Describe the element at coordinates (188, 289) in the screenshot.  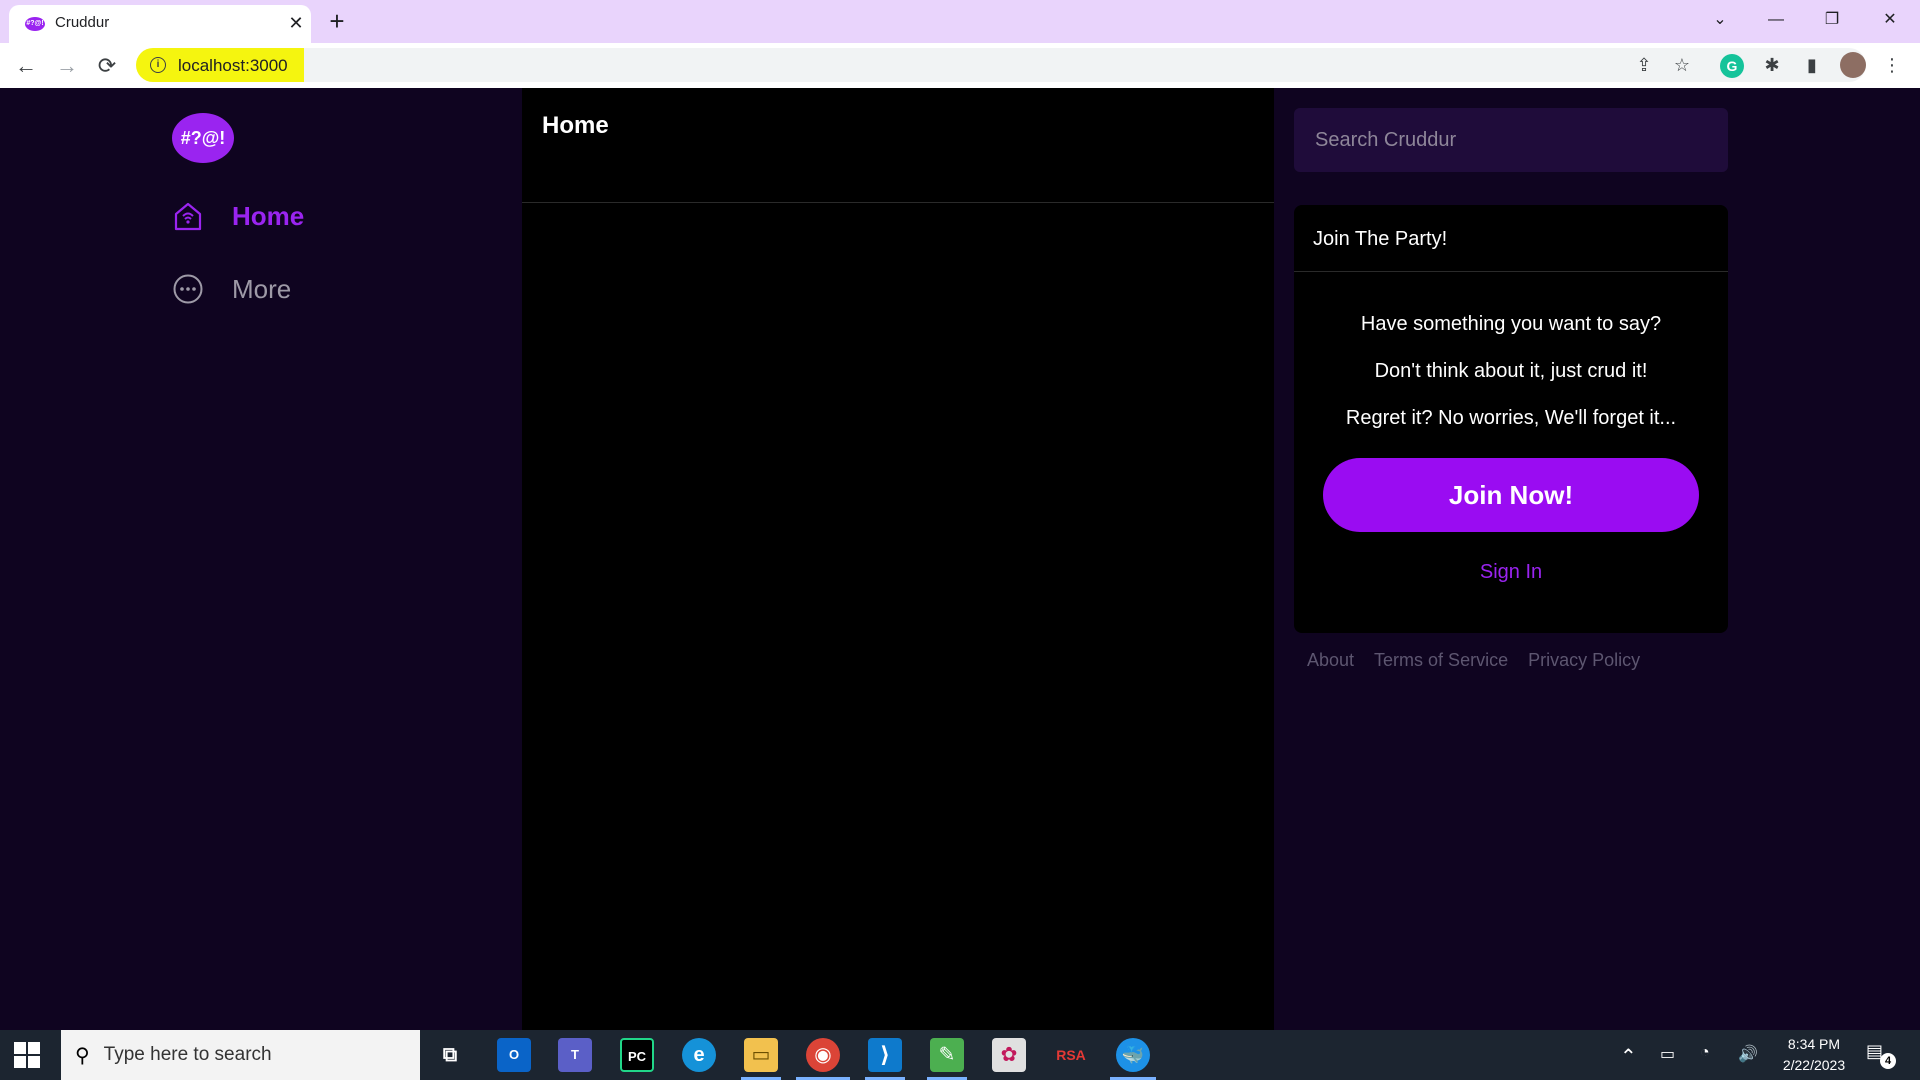
I see `more-dots-icon` at that location.